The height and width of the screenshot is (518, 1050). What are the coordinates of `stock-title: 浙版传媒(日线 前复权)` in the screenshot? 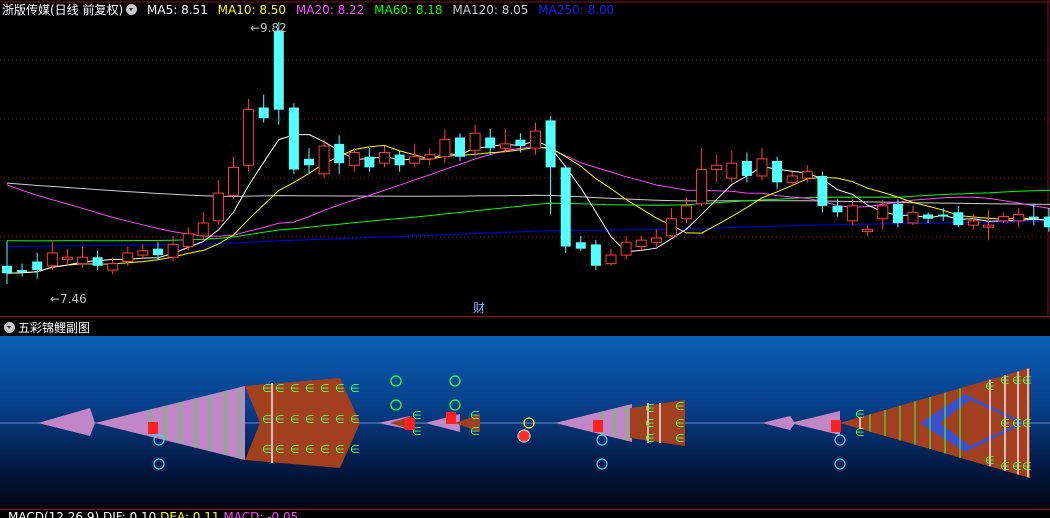 It's located at (63, 10).